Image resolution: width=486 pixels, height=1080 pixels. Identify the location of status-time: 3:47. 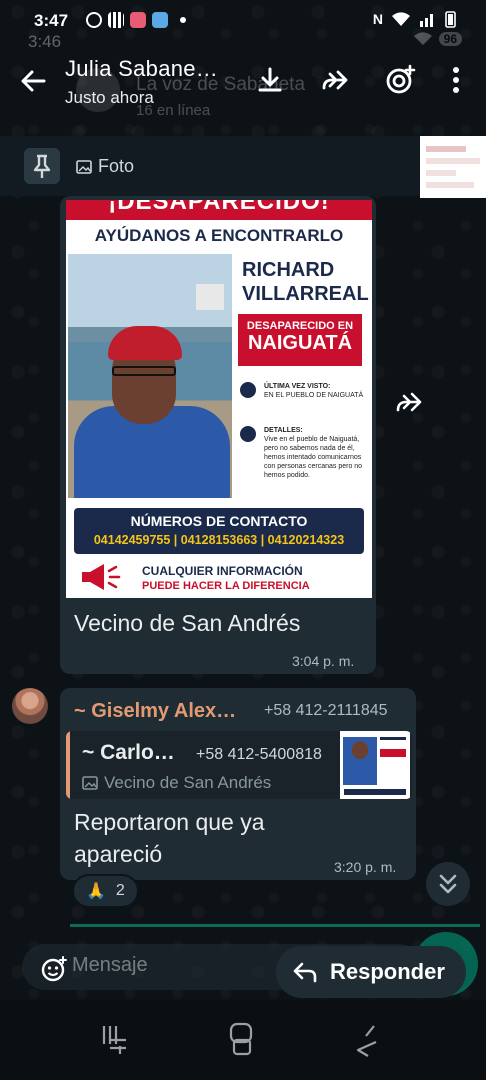
(51, 20).